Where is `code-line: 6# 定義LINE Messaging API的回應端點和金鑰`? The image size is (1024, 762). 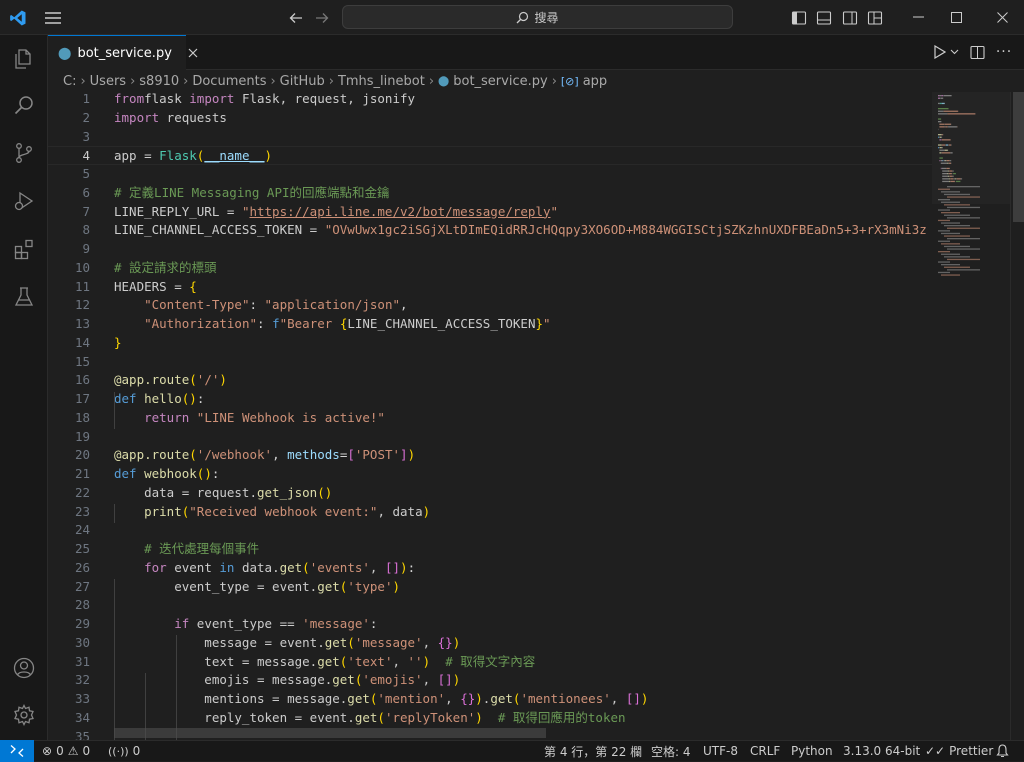 code-line: 6# 定義LINE Messaging API的回應端點和金鑰 is located at coordinates (490, 193).